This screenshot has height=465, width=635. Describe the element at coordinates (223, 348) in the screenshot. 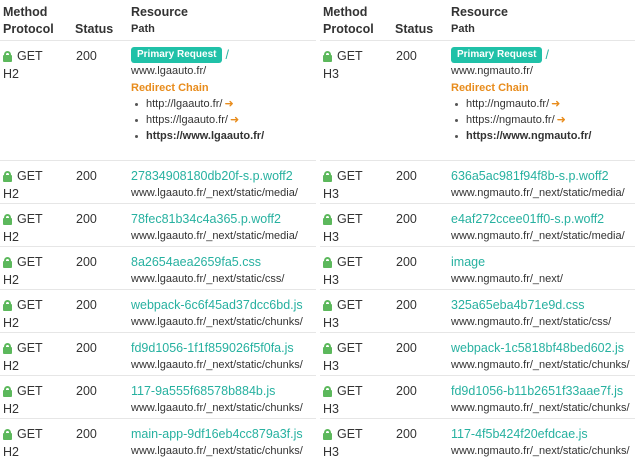

I see `resource-name-link: fd9d1056-1f1f859026f5f0fa.js` at that location.